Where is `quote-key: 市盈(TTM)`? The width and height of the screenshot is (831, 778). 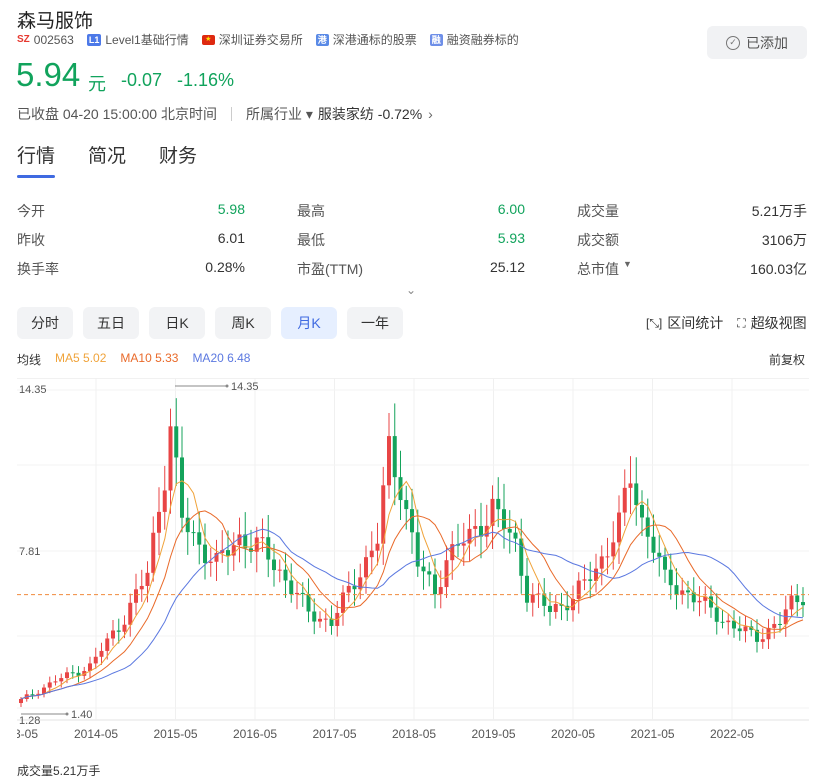 quote-key: 市盈(TTM) is located at coordinates (330, 268).